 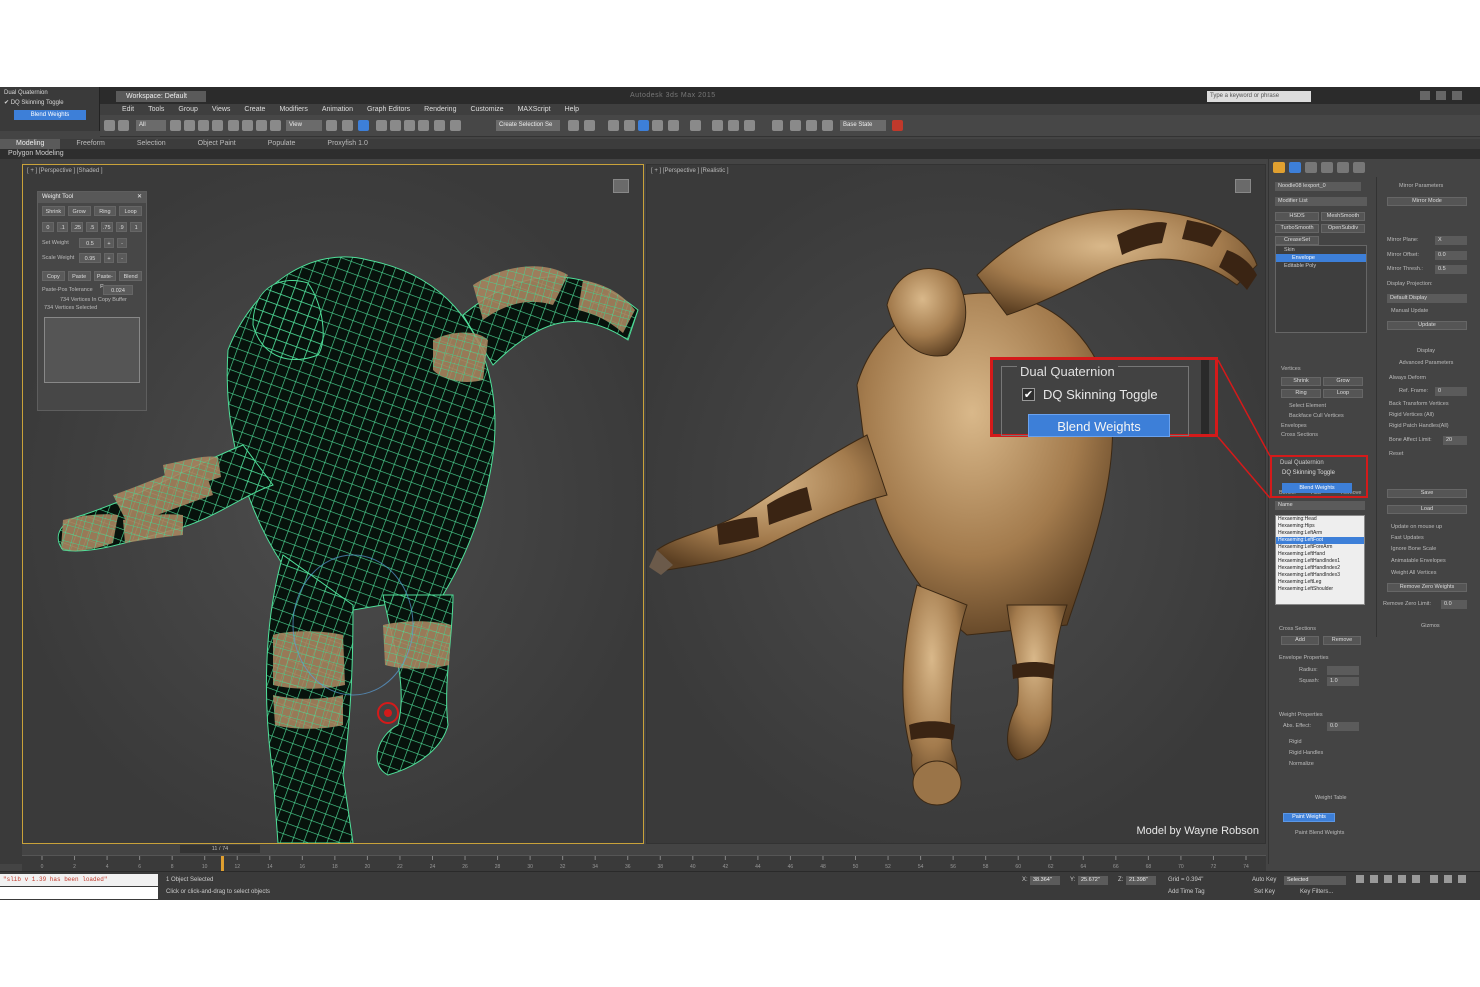 I want to click on mirror-icon, so click(x=573, y=125).